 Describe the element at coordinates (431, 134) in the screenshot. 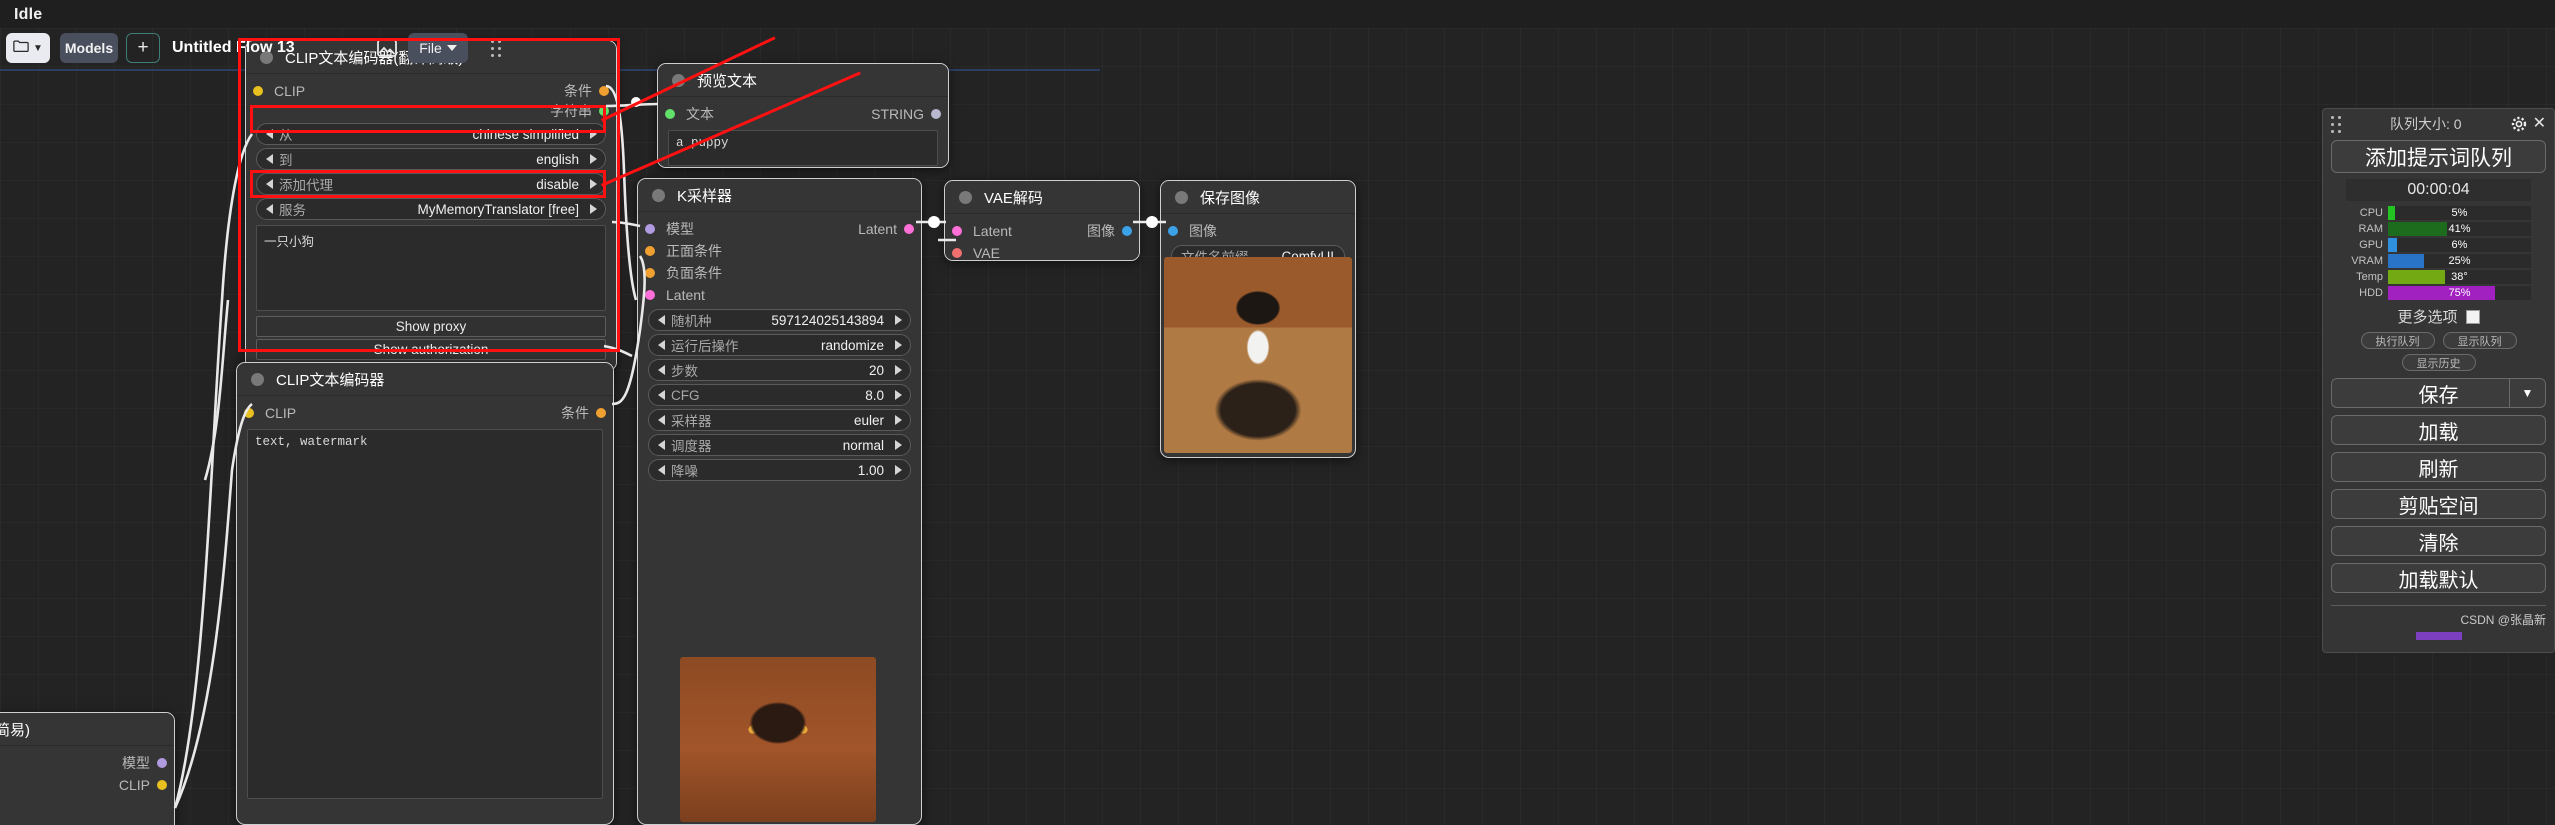

I see `widget-from: 从 chinese simplified` at that location.